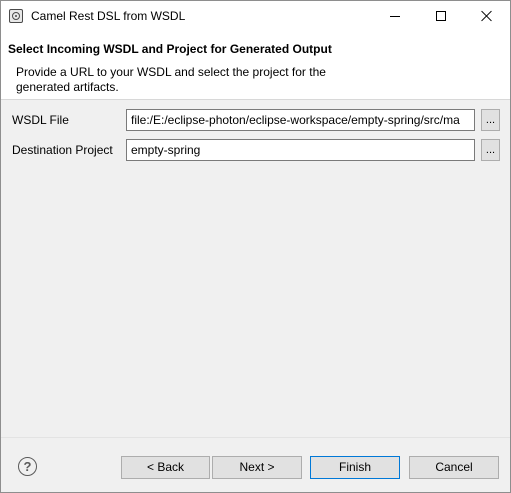  What do you see at coordinates (255, 16) in the screenshot?
I see `title-bar: Camel Rest DSL from WSDL` at bounding box center [255, 16].